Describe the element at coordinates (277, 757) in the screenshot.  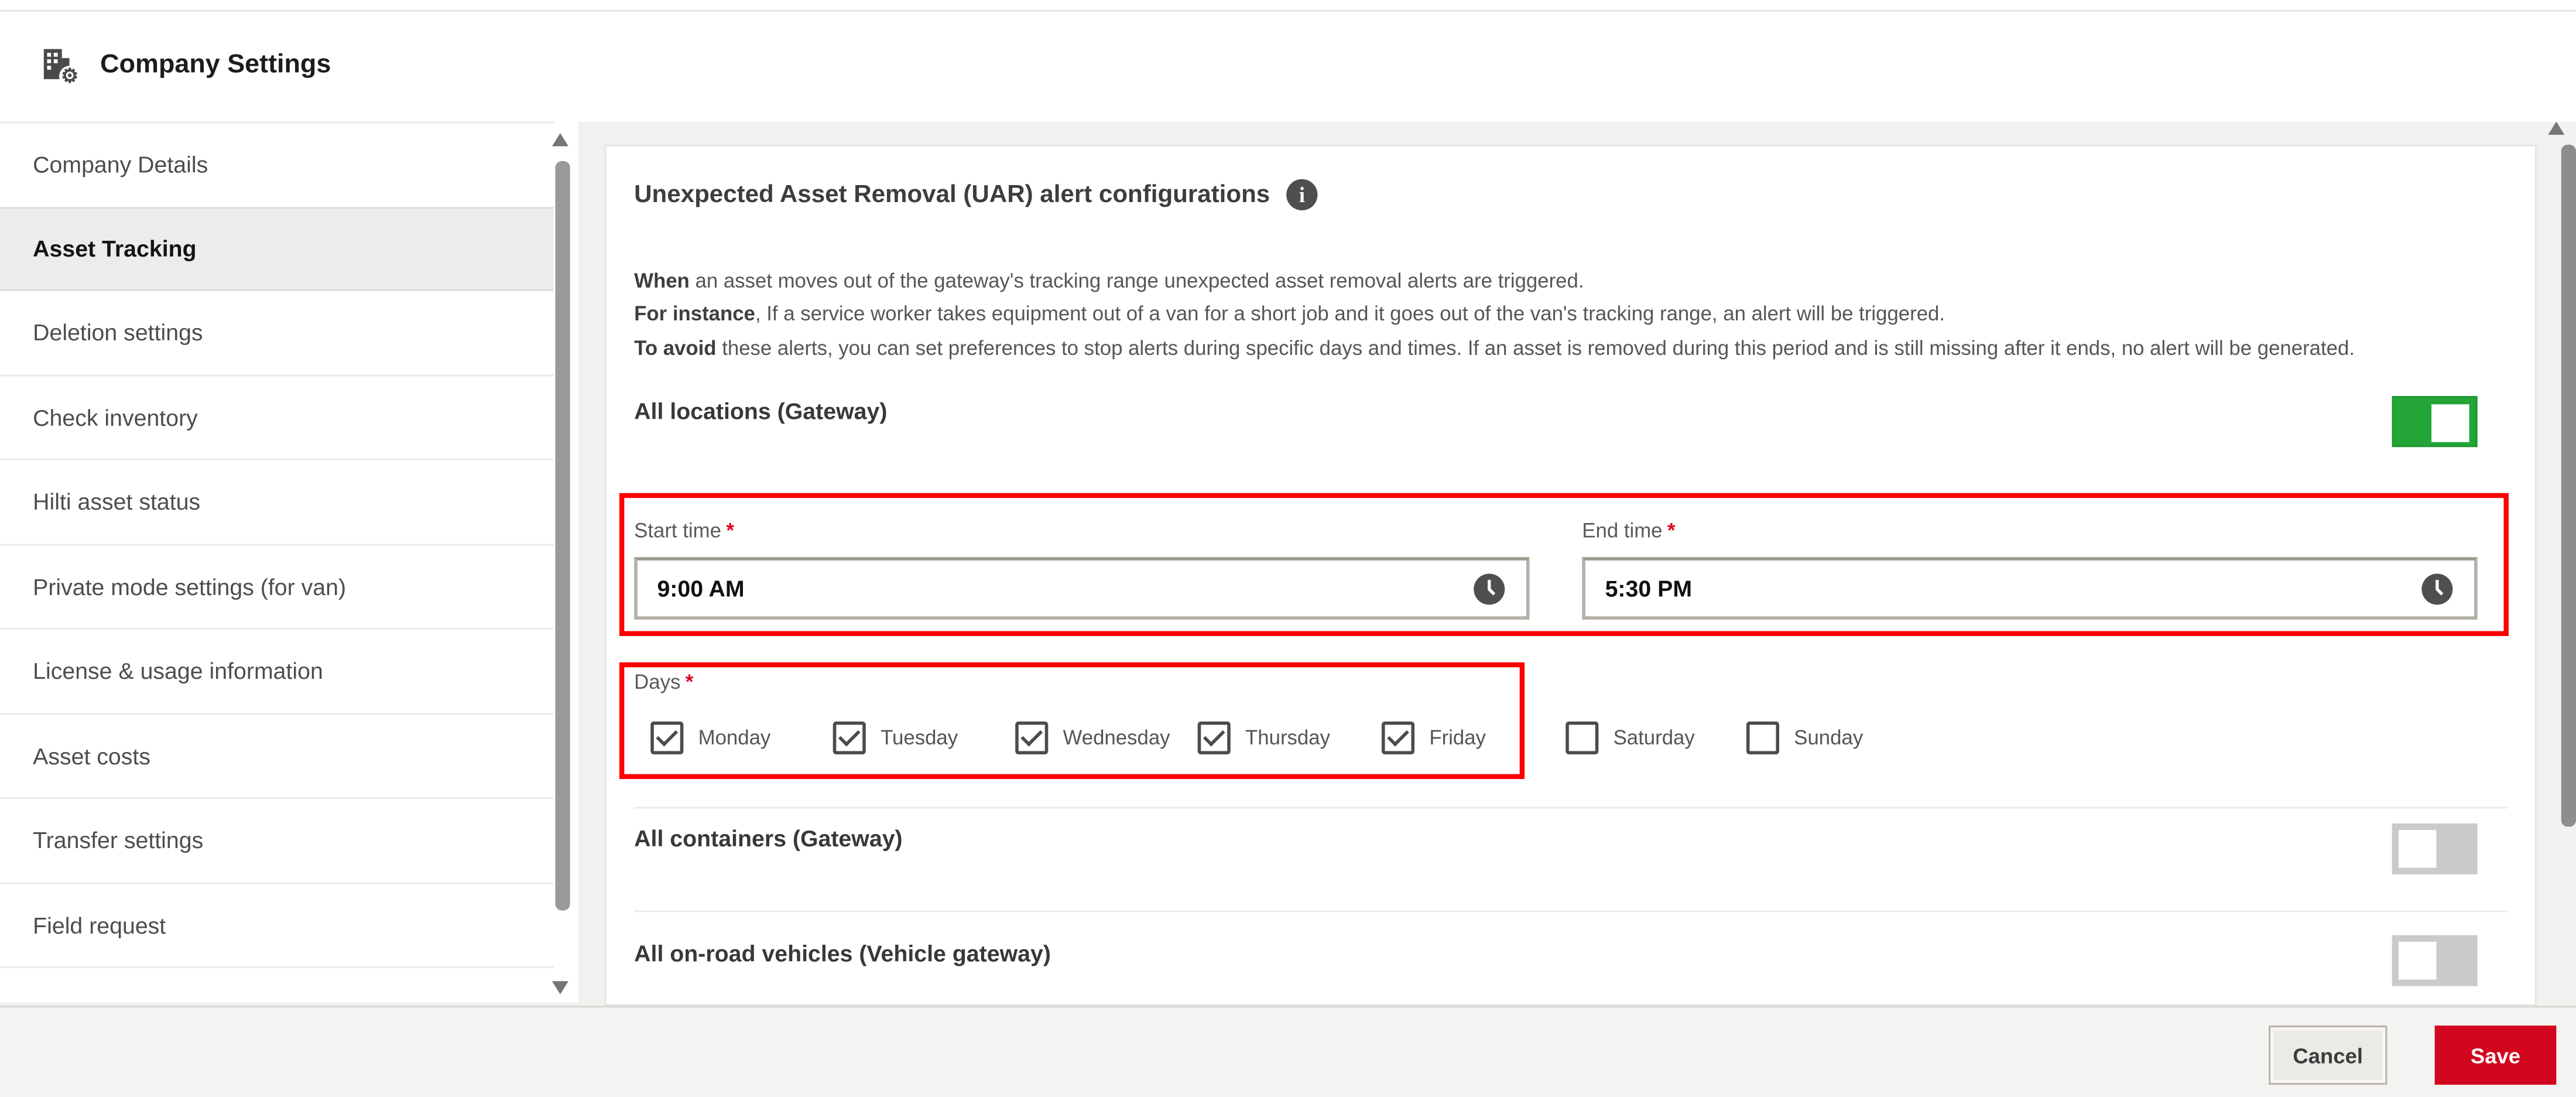
I see `sidebar-item-asset-costs: Asset costs` at that location.